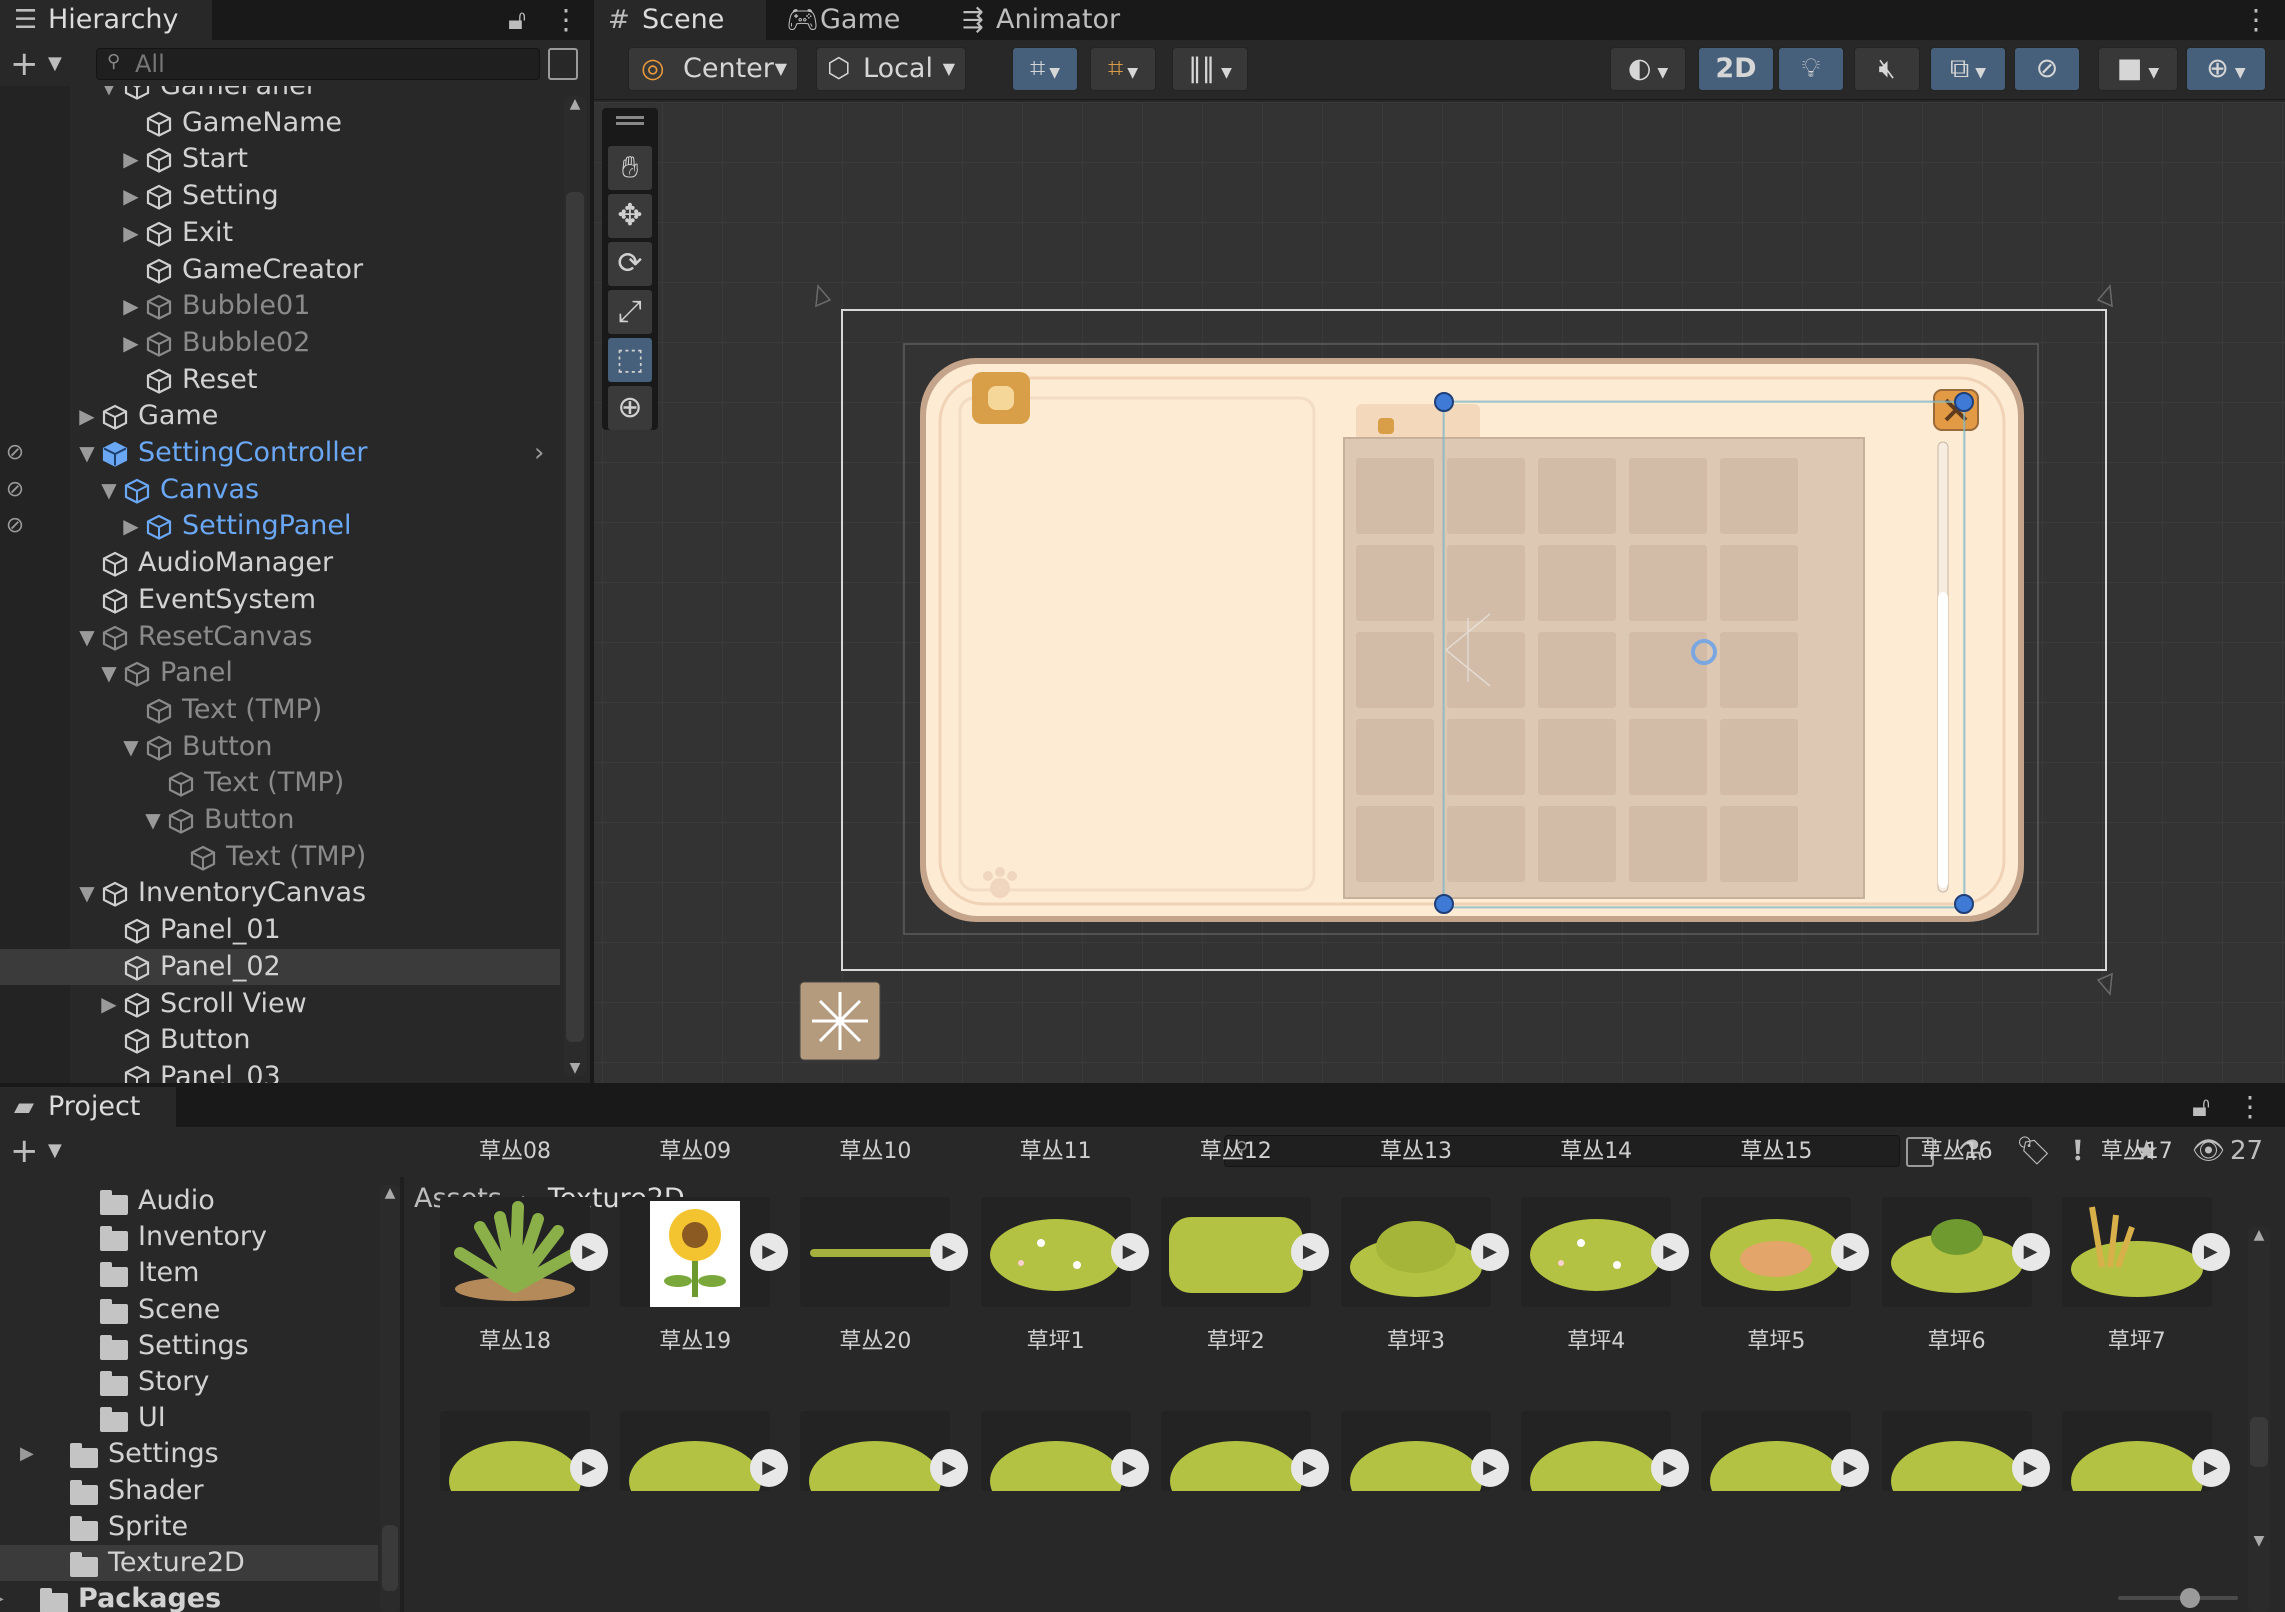  What do you see at coordinates (1236, 1339) in the screenshot?
I see `asset-label: 草坪2` at bounding box center [1236, 1339].